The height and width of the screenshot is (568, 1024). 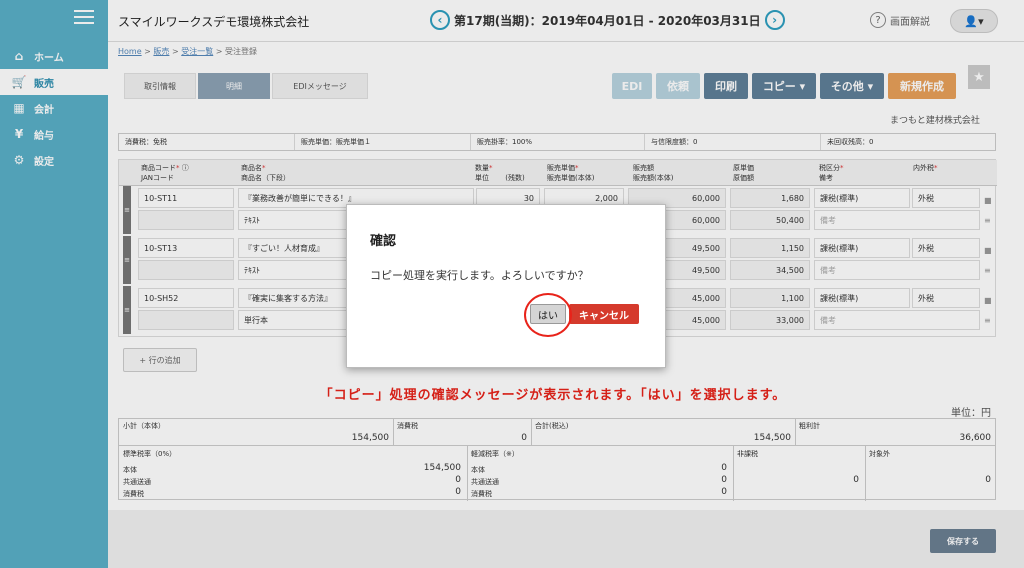 I want to click on highlight-circle, so click(x=548, y=315).